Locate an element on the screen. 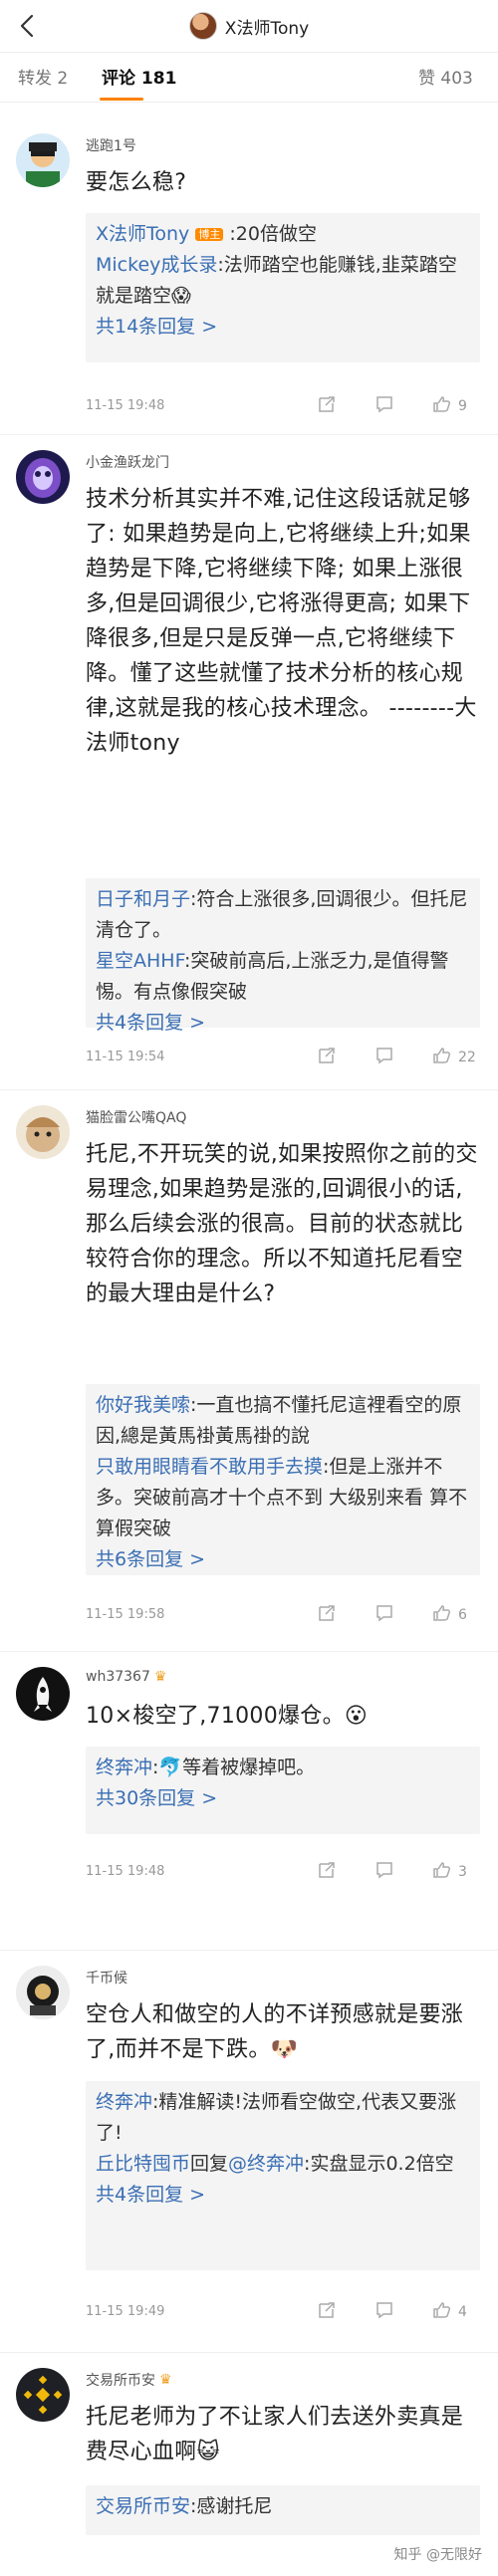 This screenshot has width=498, height=2576. like-count: 3 is located at coordinates (463, 1872).